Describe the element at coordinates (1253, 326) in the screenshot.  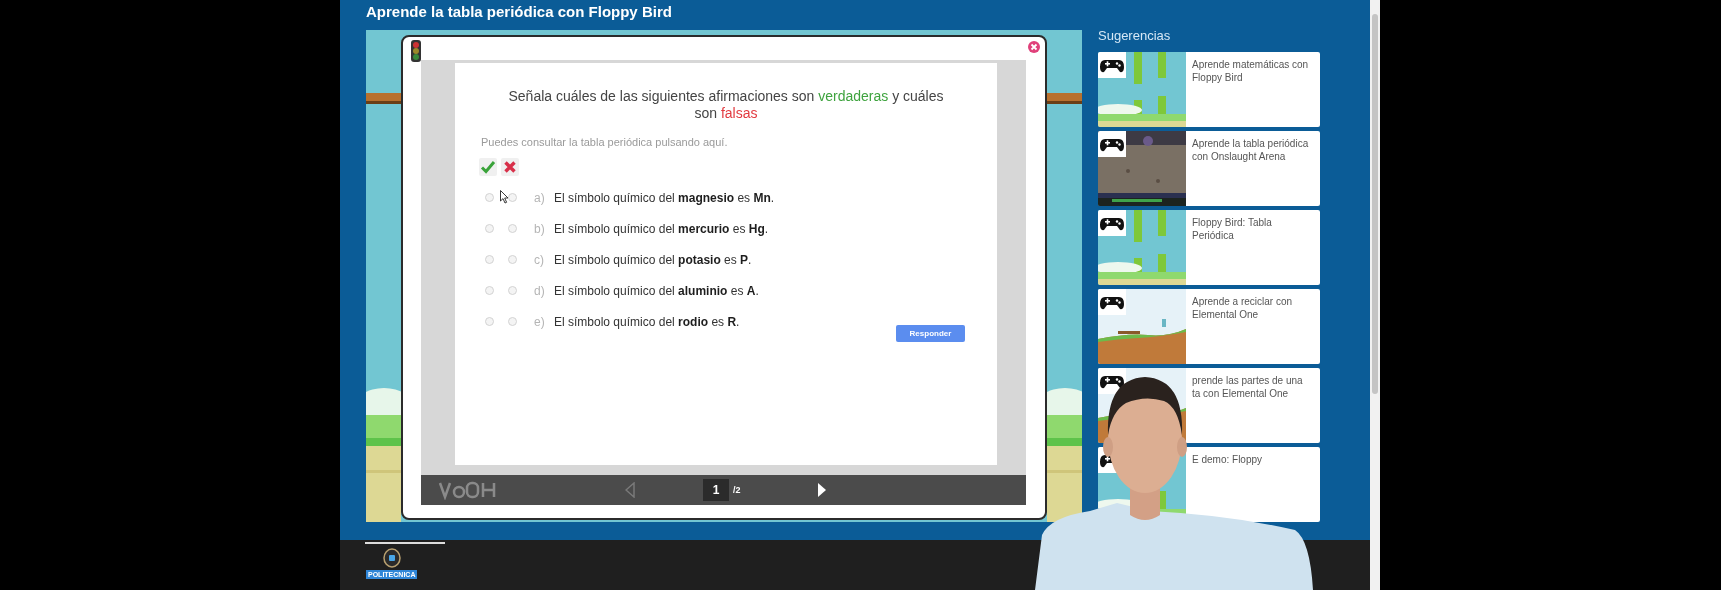
I see `suggestion-card: Aprende a reciclar con Elemental One` at that location.